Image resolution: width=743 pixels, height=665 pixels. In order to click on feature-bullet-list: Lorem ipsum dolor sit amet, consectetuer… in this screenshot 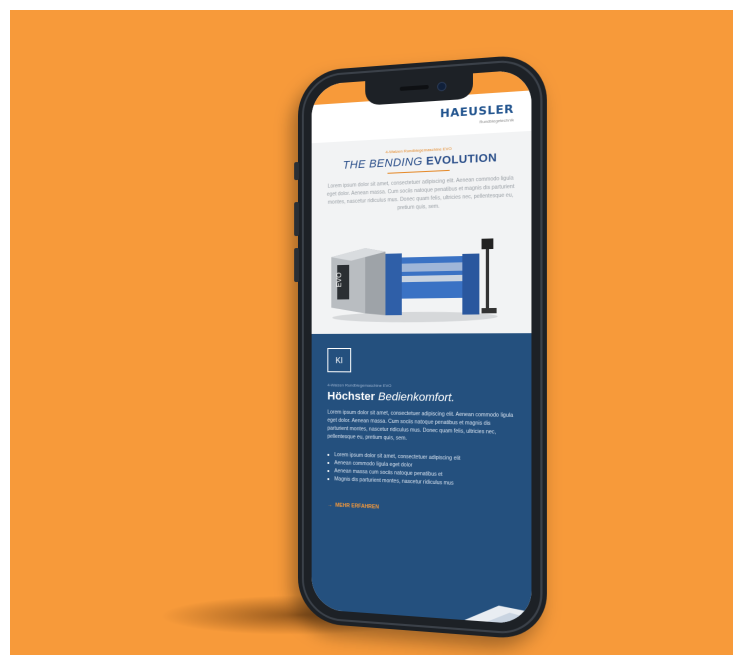, I will do `click(420, 470)`.